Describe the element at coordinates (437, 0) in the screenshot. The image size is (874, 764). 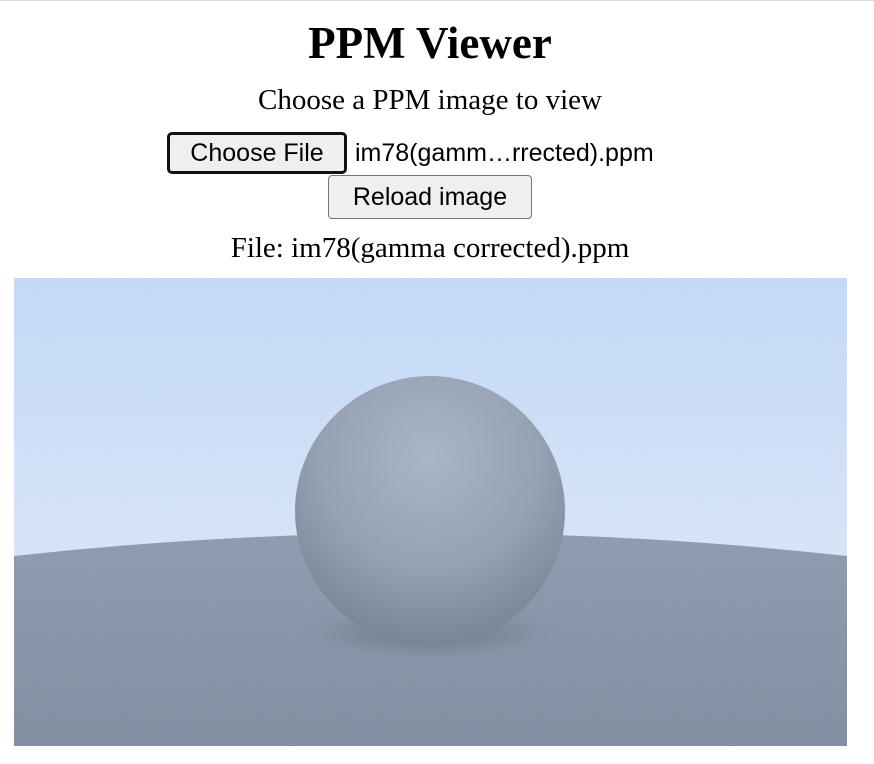
I see `top-divider` at that location.